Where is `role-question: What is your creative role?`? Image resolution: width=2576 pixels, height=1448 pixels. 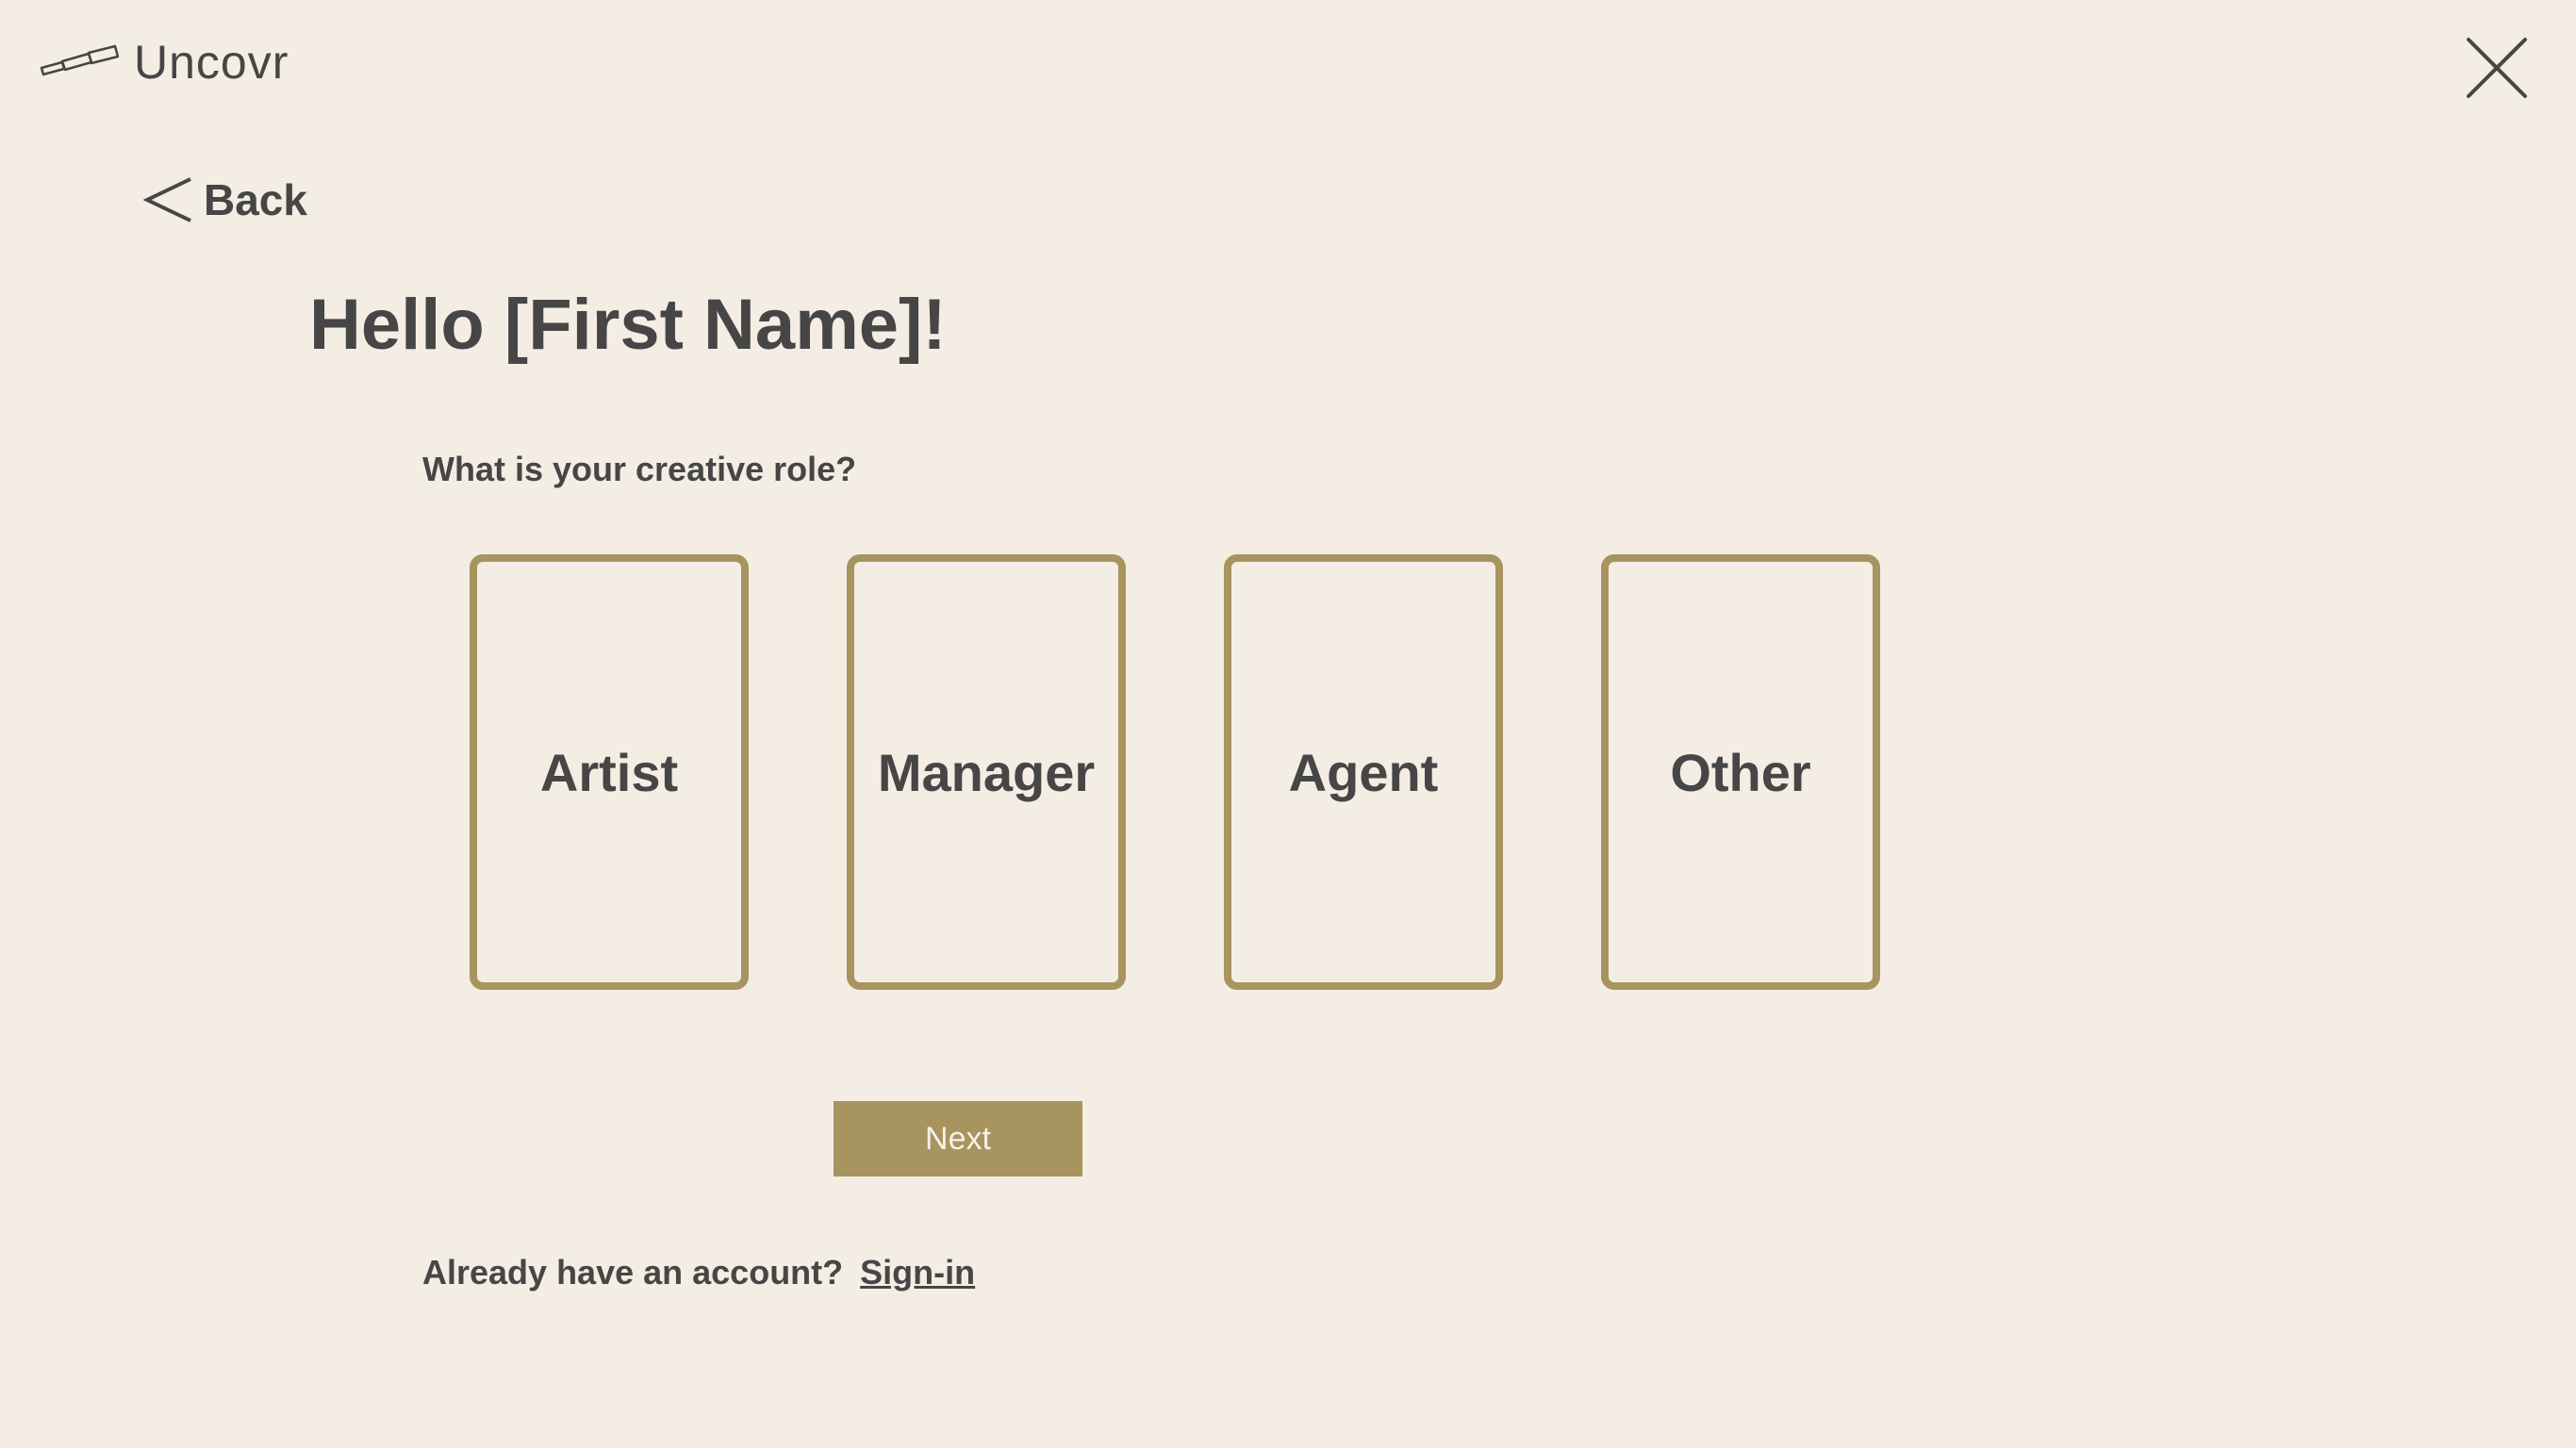 role-question: What is your creative role? is located at coordinates (639, 469).